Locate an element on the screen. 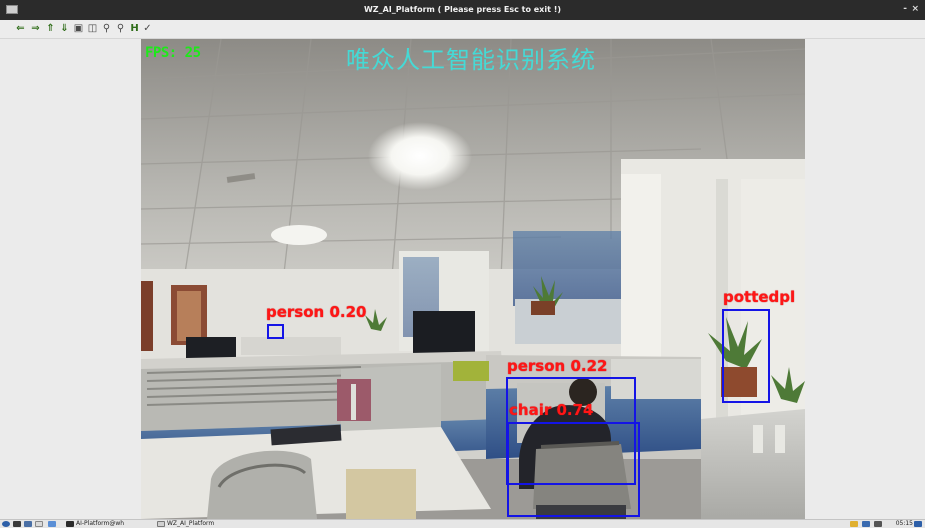 The width and height of the screenshot is (925, 528). save-icon: ▣ is located at coordinates (78, 28).